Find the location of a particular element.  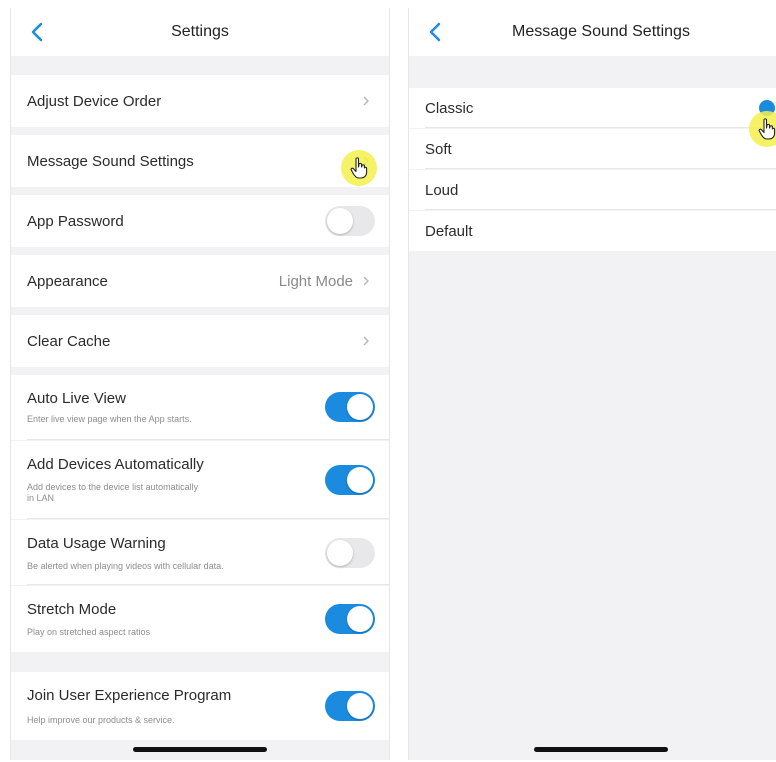

sound-option-label: Soft is located at coordinates (438, 149).